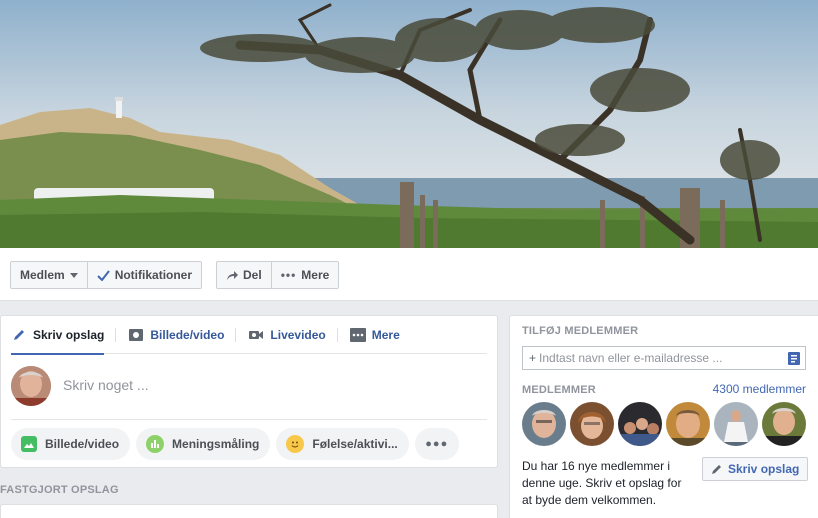 This screenshot has width=818, height=518. I want to click on write-post-label: Skriv opslag, so click(764, 469).